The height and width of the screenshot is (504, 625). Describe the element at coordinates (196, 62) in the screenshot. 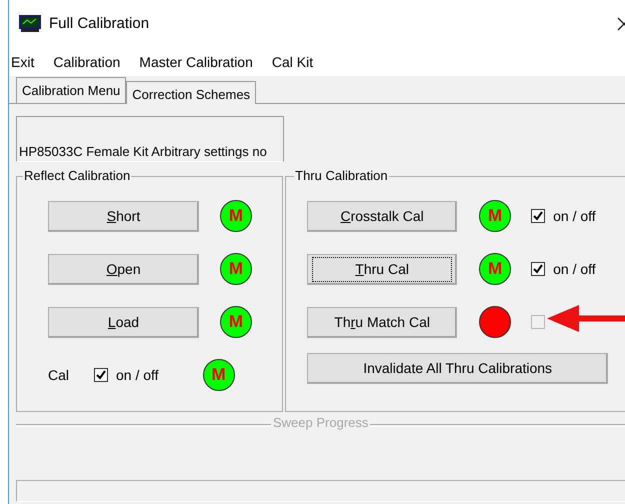

I see `menu-item: Master Calibration` at that location.